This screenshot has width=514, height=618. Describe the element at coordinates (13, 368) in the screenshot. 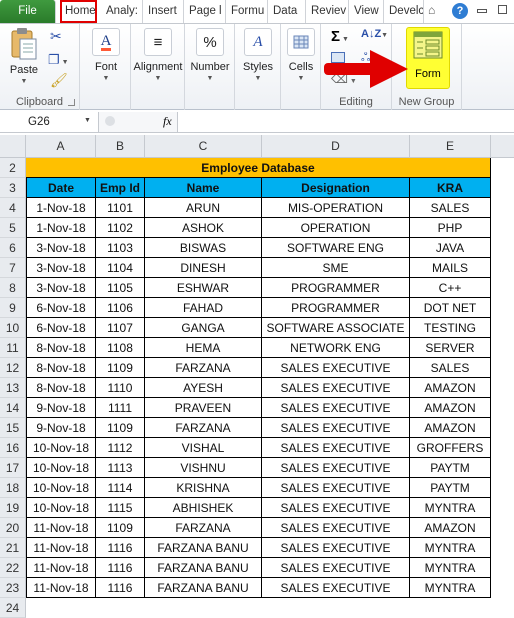

I see `row-header: 12` at that location.